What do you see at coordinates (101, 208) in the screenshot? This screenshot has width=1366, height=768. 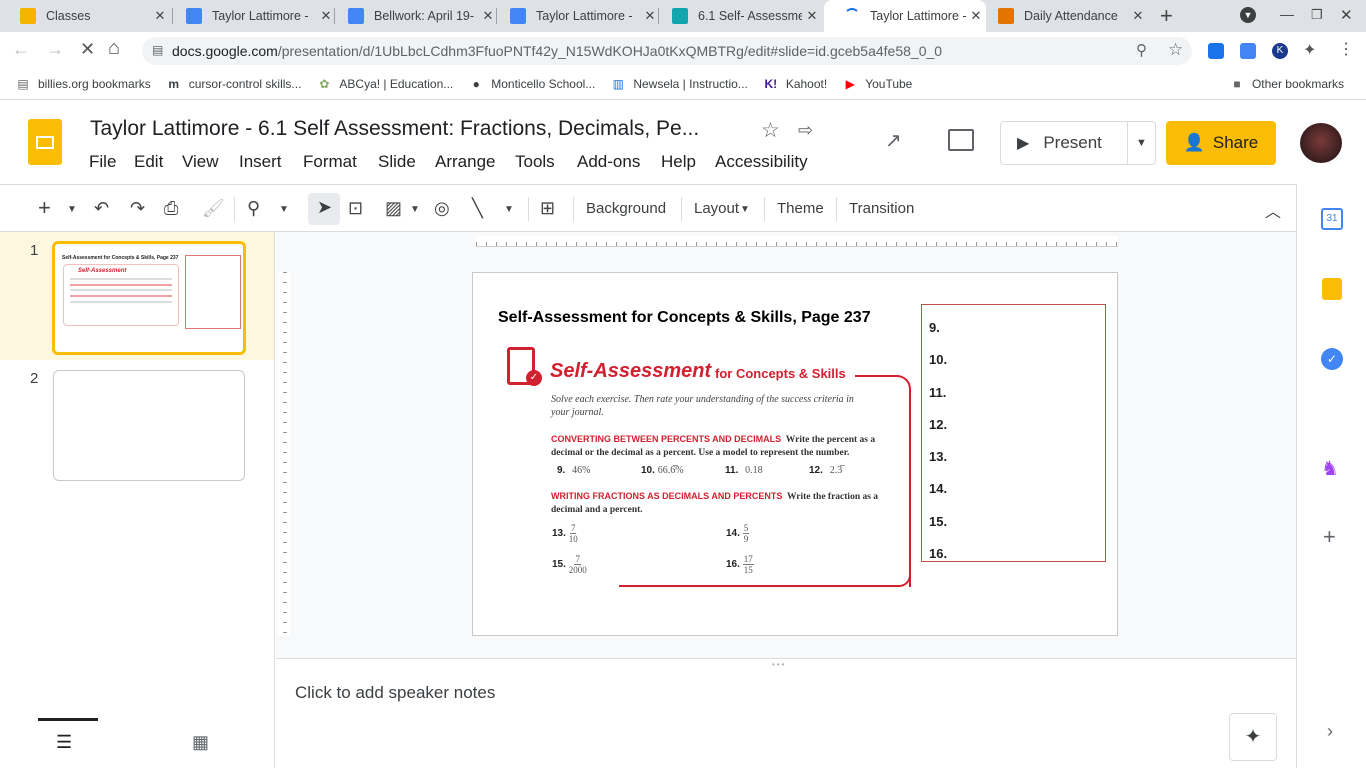 I see `undo-icon: ↶` at bounding box center [101, 208].